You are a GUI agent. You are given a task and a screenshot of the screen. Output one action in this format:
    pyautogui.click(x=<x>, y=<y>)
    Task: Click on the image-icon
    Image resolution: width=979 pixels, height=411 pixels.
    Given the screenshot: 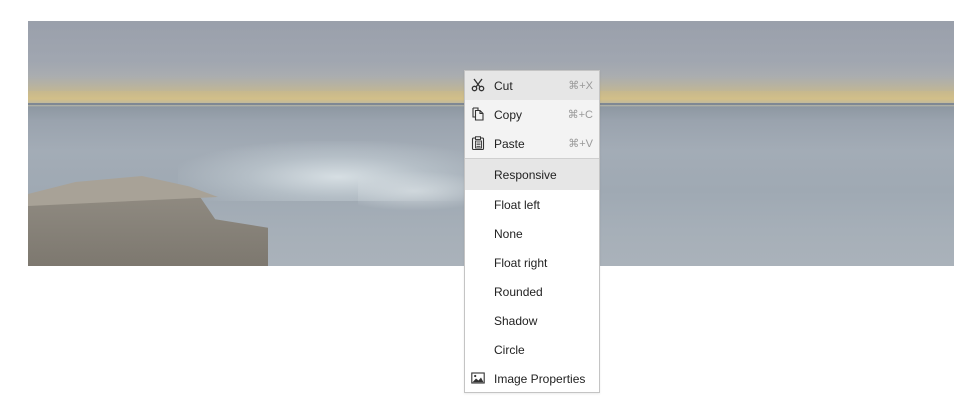 What is the action you would take?
    pyautogui.click(x=478, y=378)
    